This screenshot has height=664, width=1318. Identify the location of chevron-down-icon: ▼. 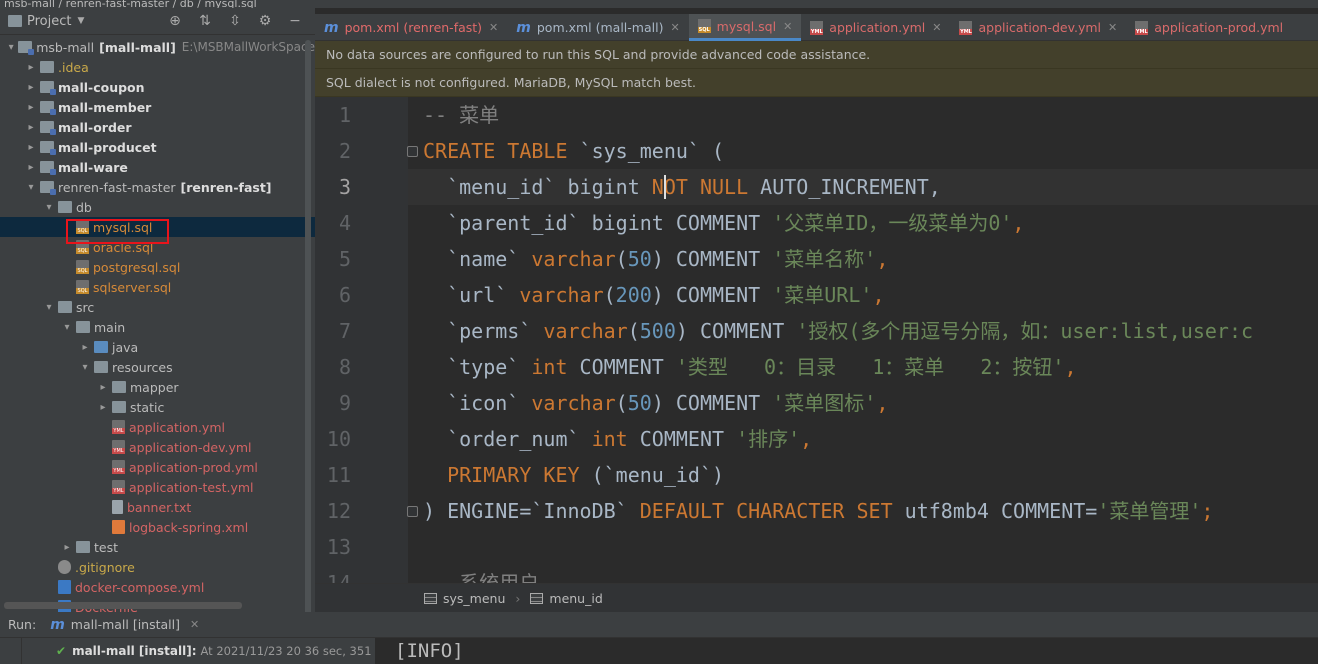
(80, 21).